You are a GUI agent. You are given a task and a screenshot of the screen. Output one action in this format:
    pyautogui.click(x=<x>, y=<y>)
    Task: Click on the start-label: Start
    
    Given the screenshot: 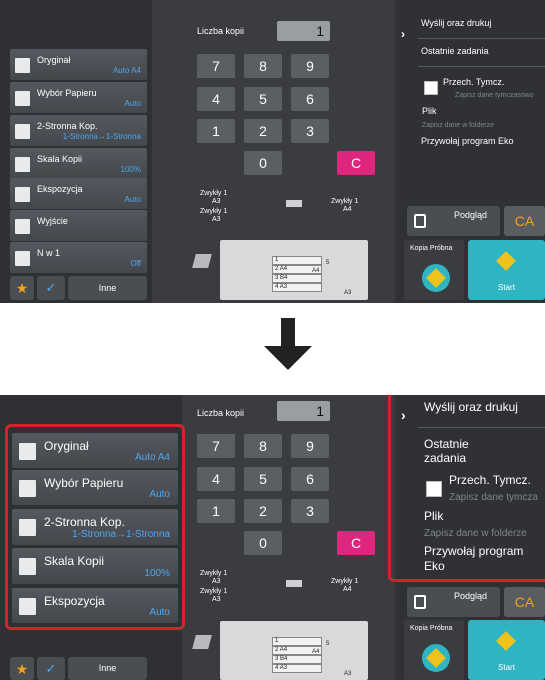 What is the action you would take?
    pyautogui.click(x=506, y=287)
    